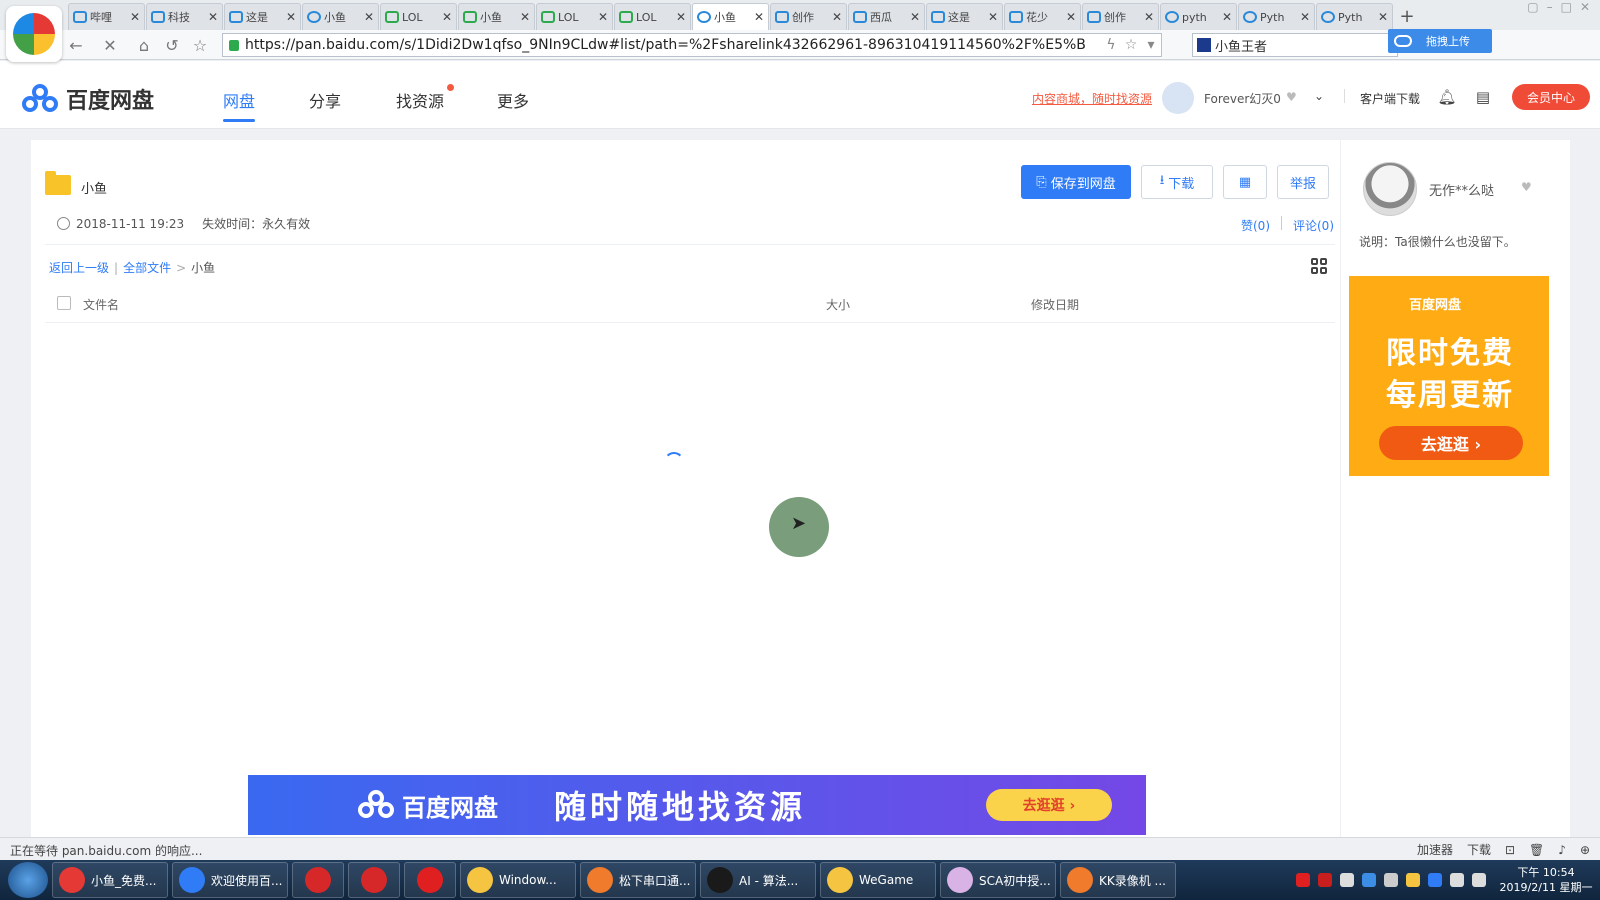  What do you see at coordinates (1440, 41) in the screenshot?
I see `drag-upload-button: 拖拽上传` at bounding box center [1440, 41].